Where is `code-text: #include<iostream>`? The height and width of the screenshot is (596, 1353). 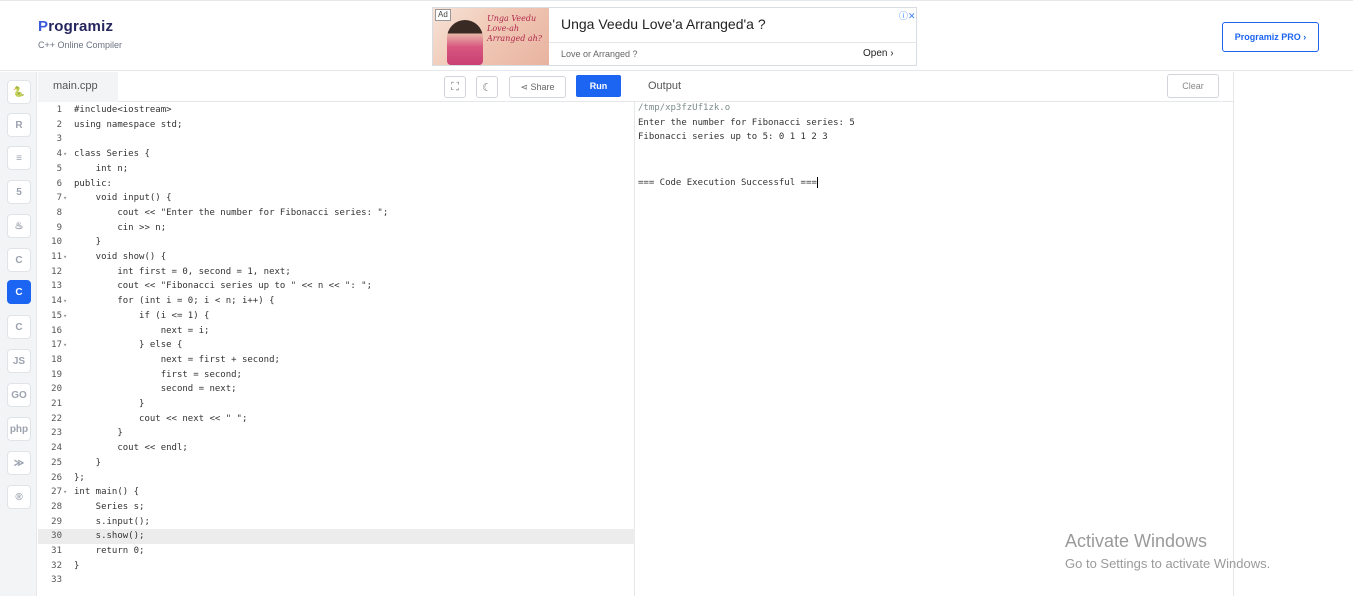 code-text: #include<iostream> is located at coordinates (123, 110).